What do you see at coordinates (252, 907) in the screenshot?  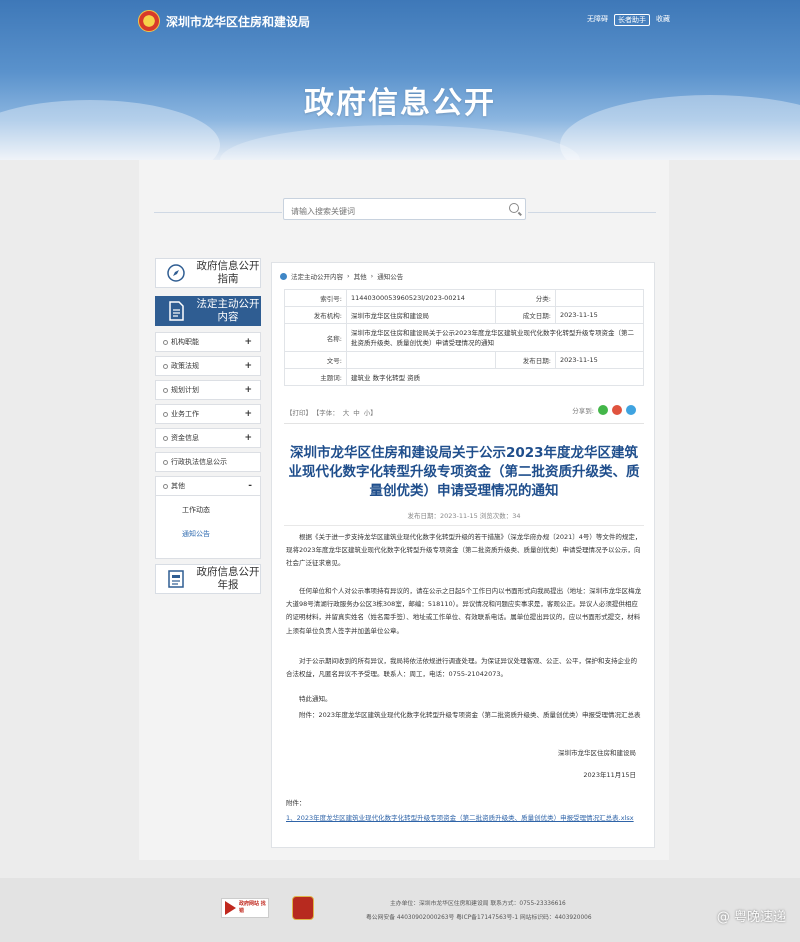 I see `badge-label: 政府网站 找错` at bounding box center [252, 907].